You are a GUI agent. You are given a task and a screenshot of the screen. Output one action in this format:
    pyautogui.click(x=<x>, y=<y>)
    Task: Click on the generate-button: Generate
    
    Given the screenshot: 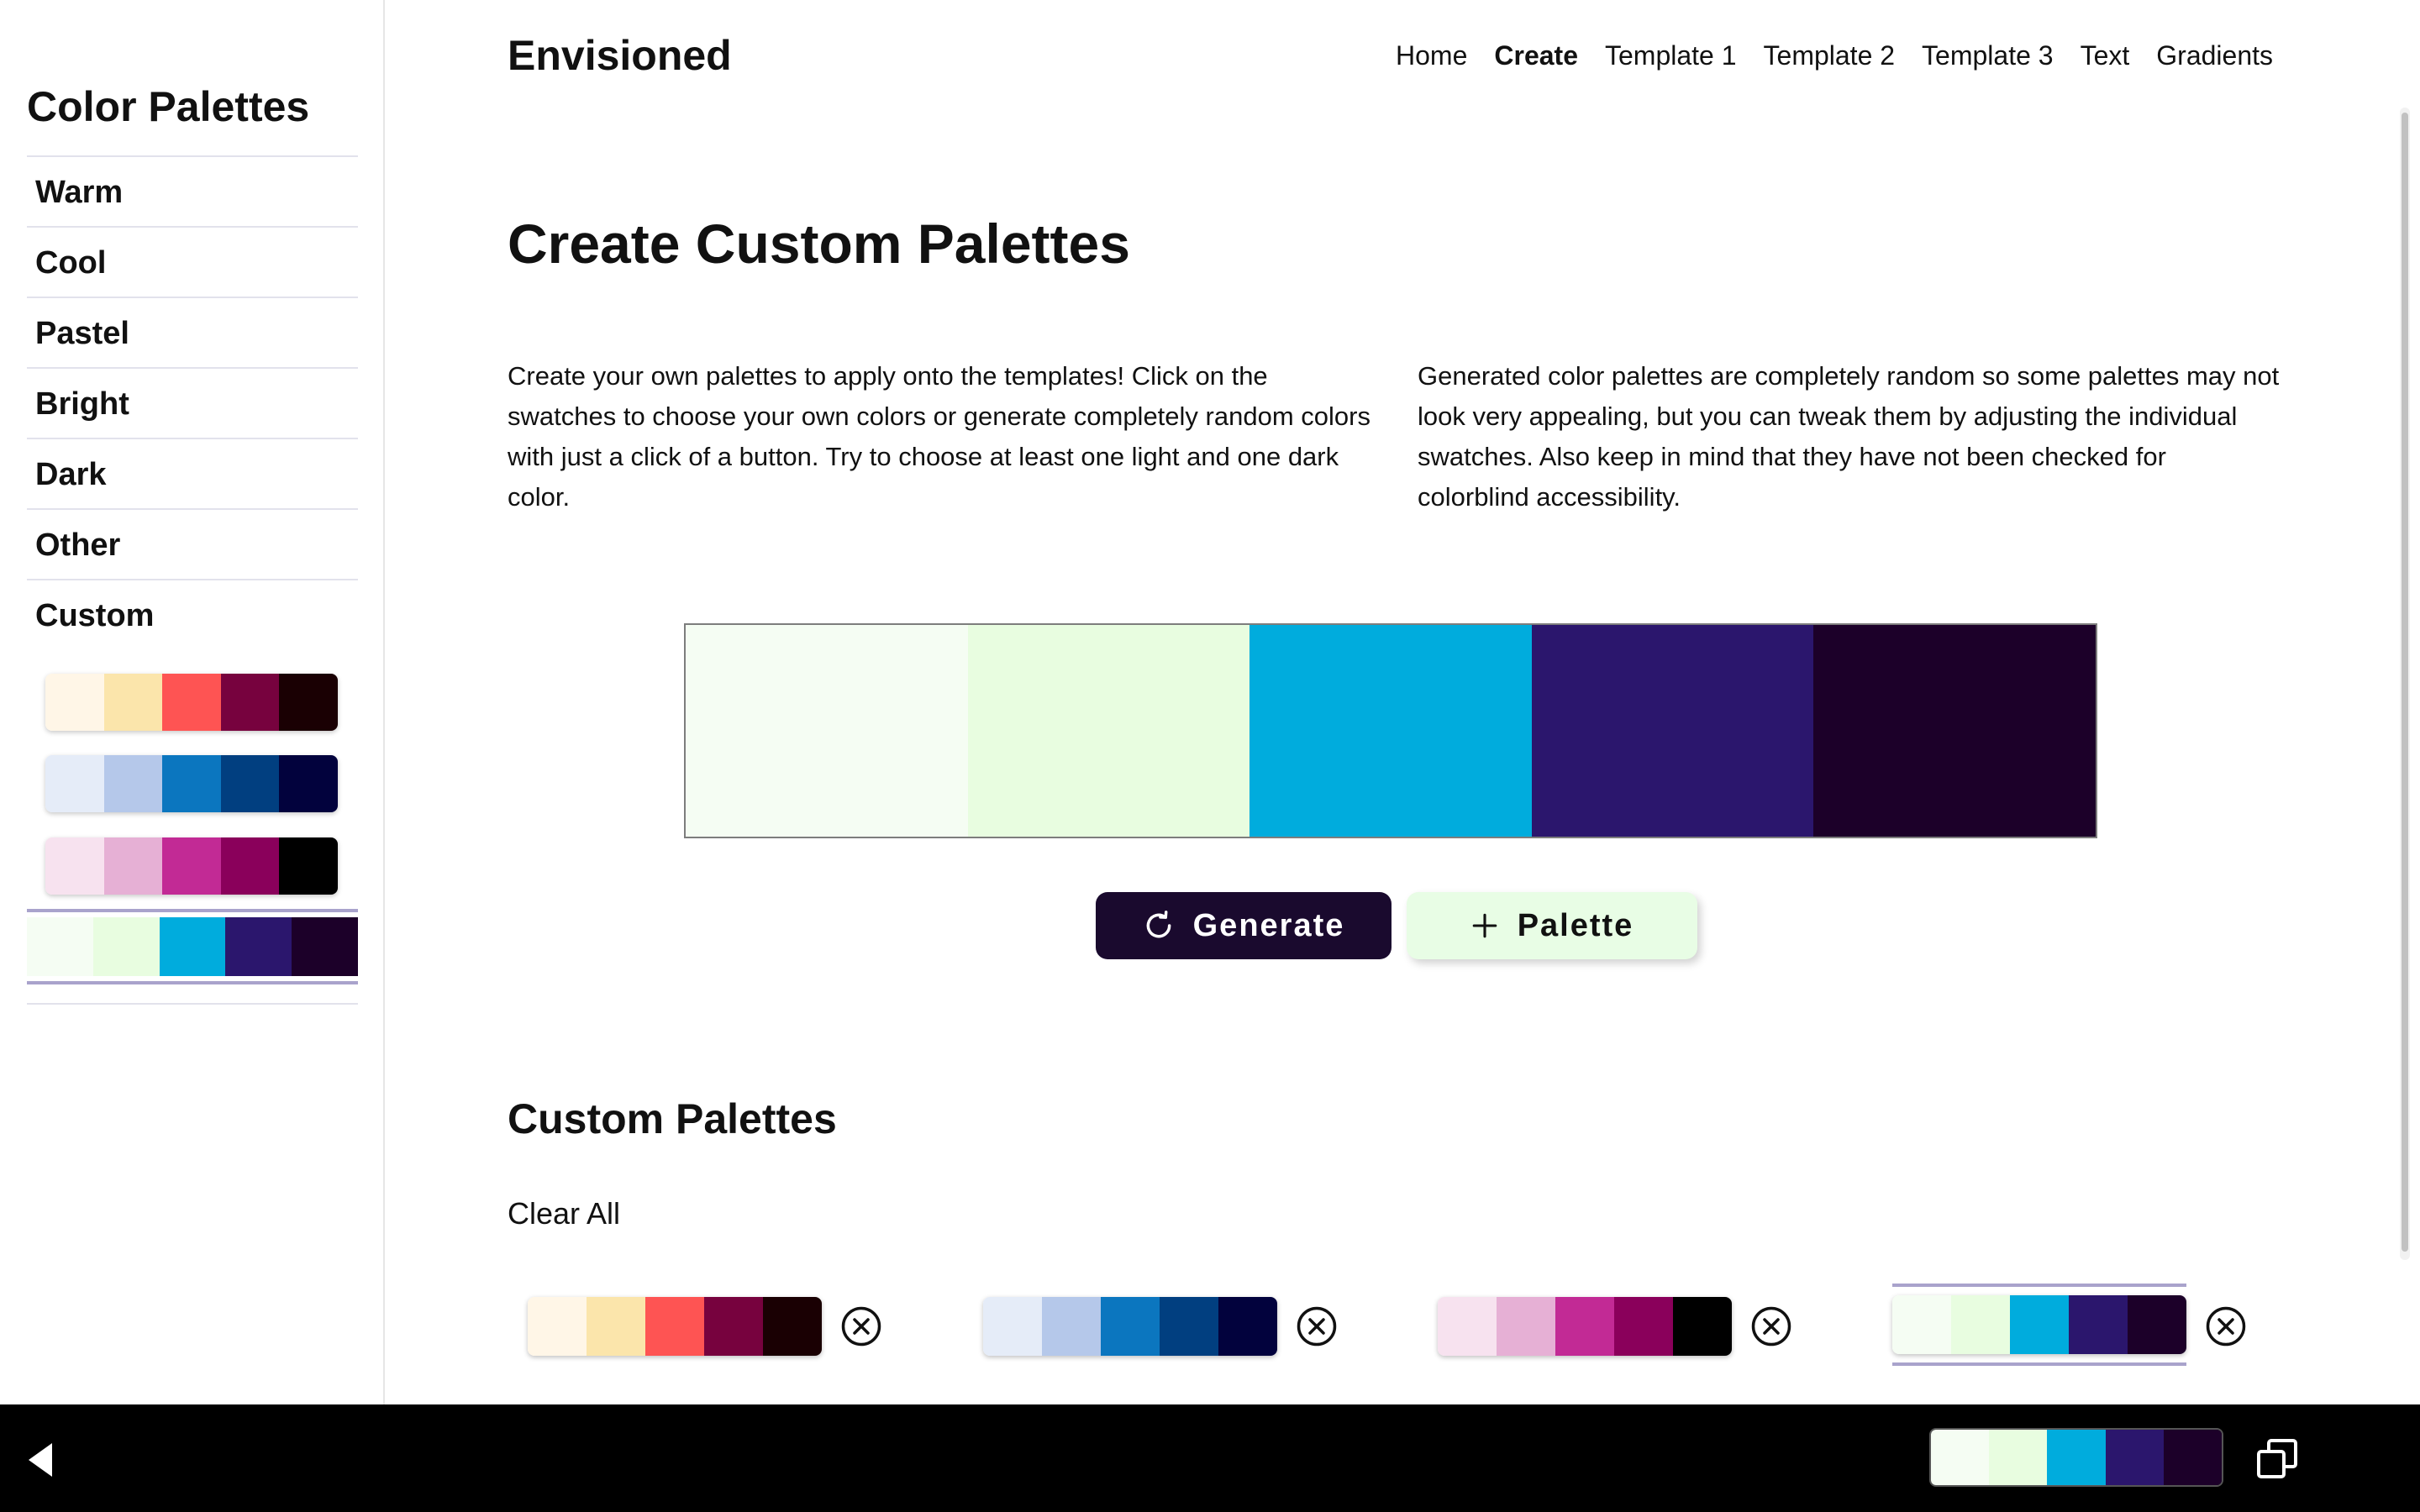 What is the action you would take?
    pyautogui.click(x=1244, y=925)
    